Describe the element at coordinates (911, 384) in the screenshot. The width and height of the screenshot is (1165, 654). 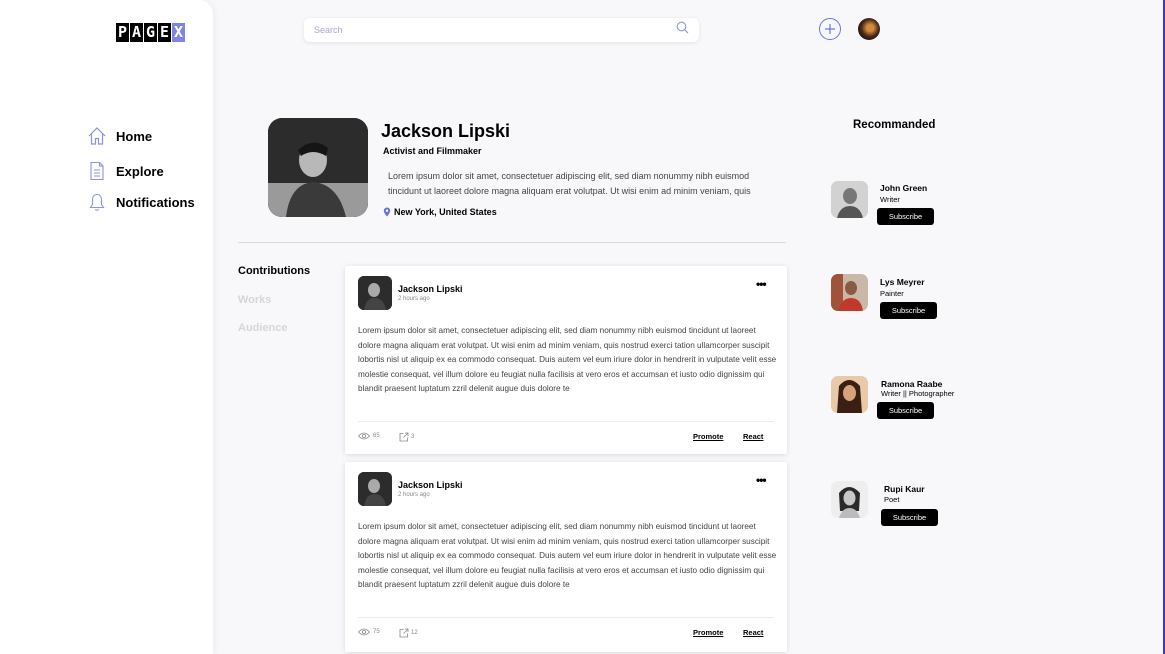
I see `recommended-name: Ramona Raabe` at that location.